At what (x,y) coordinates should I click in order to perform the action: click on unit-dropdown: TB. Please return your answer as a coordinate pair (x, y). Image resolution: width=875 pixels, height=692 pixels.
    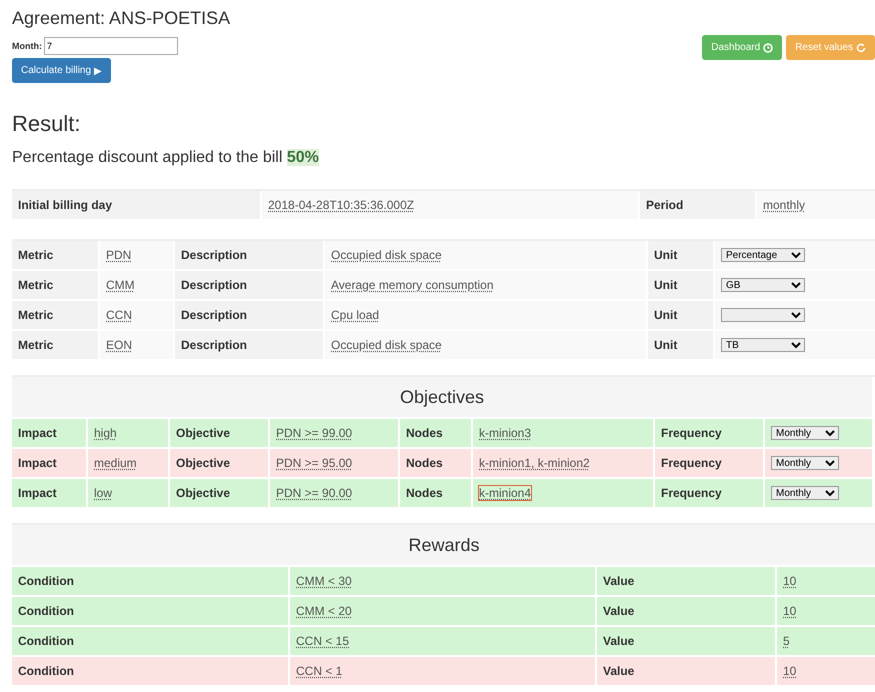
    Looking at the image, I should click on (763, 345).